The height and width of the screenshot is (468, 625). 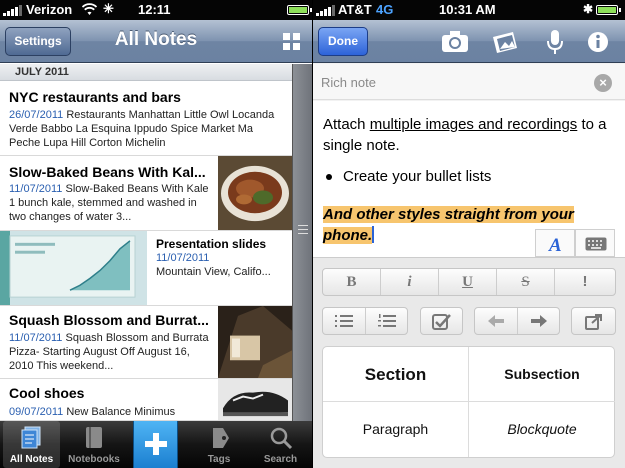 I want to click on highlight-button: !, so click(x=585, y=282).